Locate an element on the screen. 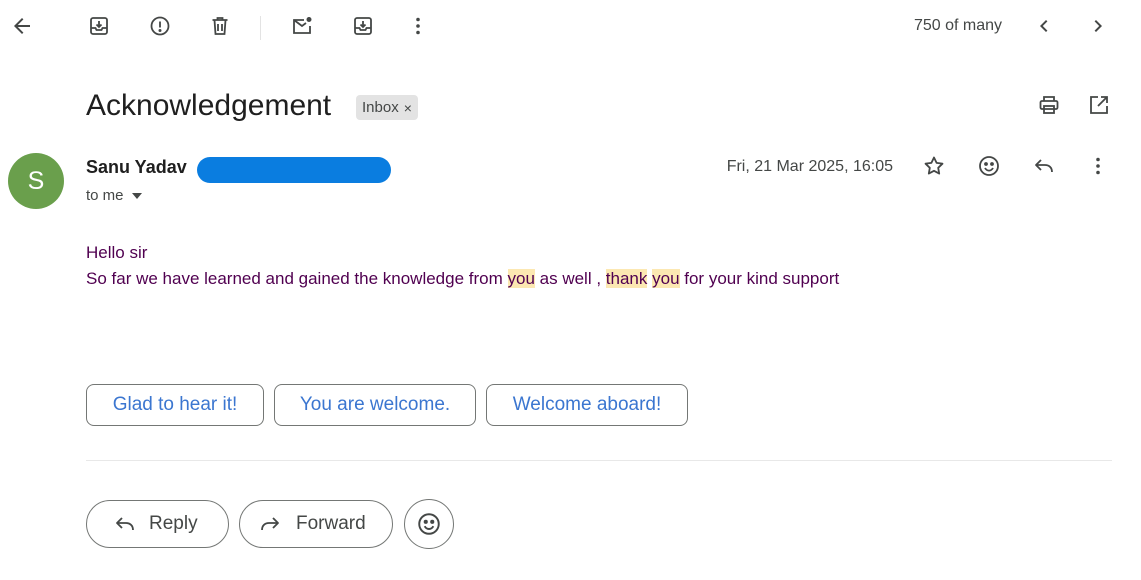 This screenshot has width=1141, height=580. older-button is located at coordinates (1098, 28).